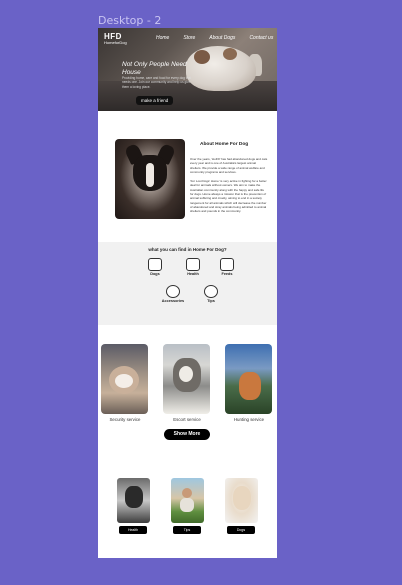 The width and height of the screenshot is (402, 585). What do you see at coordinates (187, 530) in the screenshot?
I see `tips-button: Tips` at bounding box center [187, 530].